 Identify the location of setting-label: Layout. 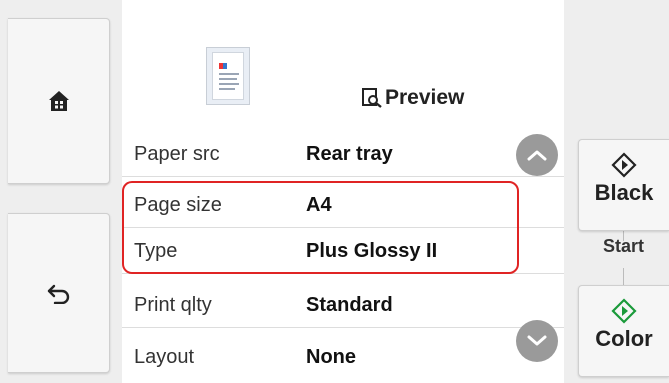
(164, 357).